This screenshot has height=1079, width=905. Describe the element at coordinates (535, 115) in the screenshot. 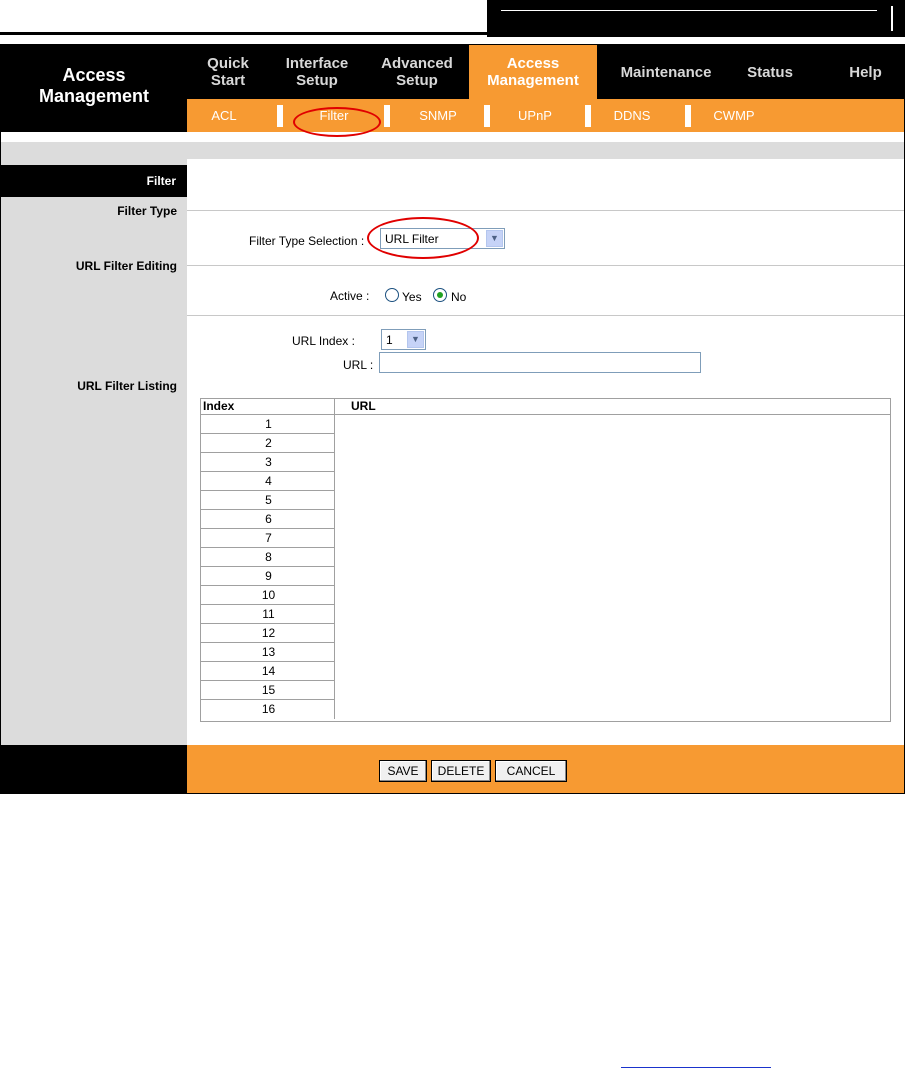

I see `subnav-upnp: UPnP` at that location.